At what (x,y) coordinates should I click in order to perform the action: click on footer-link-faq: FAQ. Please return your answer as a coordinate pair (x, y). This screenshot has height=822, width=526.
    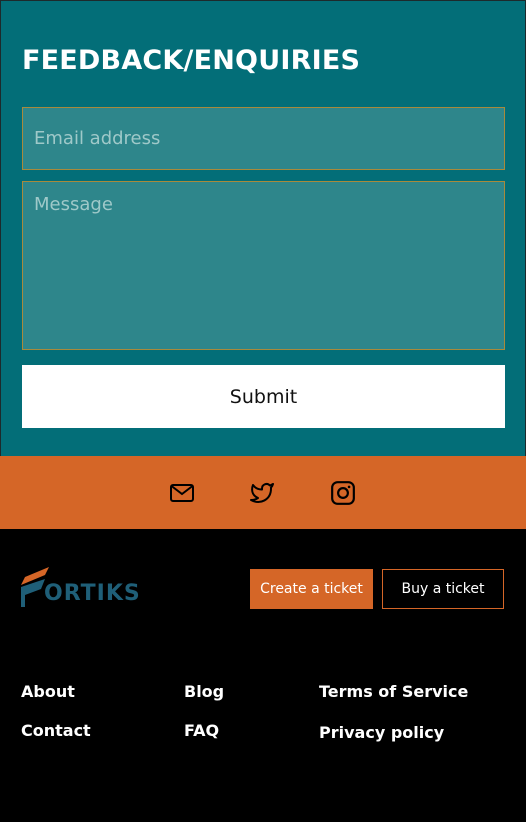
    Looking at the image, I should click on (201, 730).